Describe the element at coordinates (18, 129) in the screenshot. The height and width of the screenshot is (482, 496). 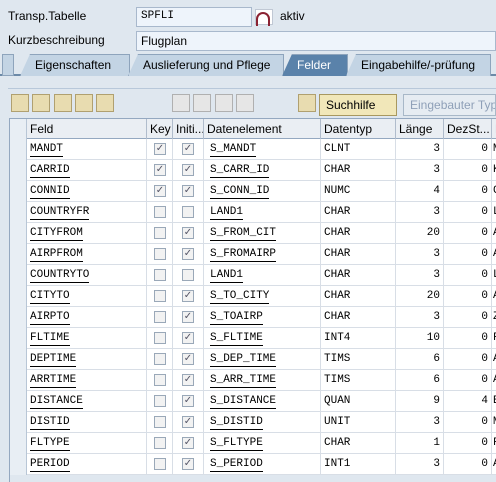
I see `select-all-header` at that location.